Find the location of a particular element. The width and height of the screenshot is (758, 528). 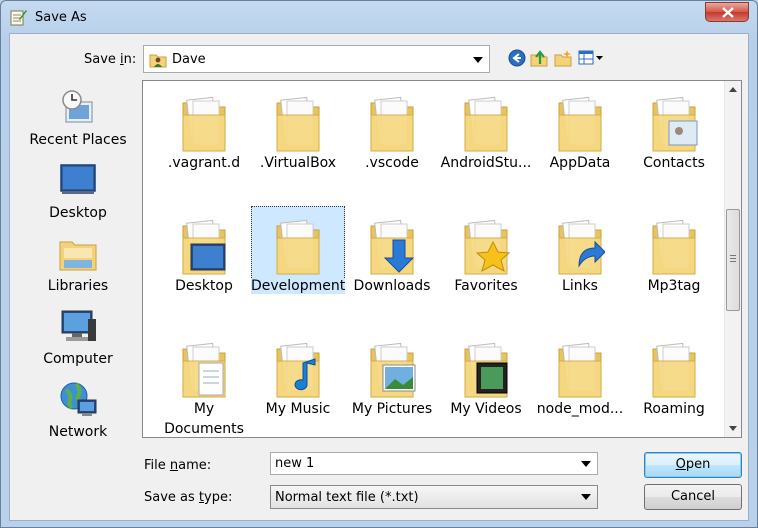

file-item: .VirtualBox is located at coordinates (298, 138).